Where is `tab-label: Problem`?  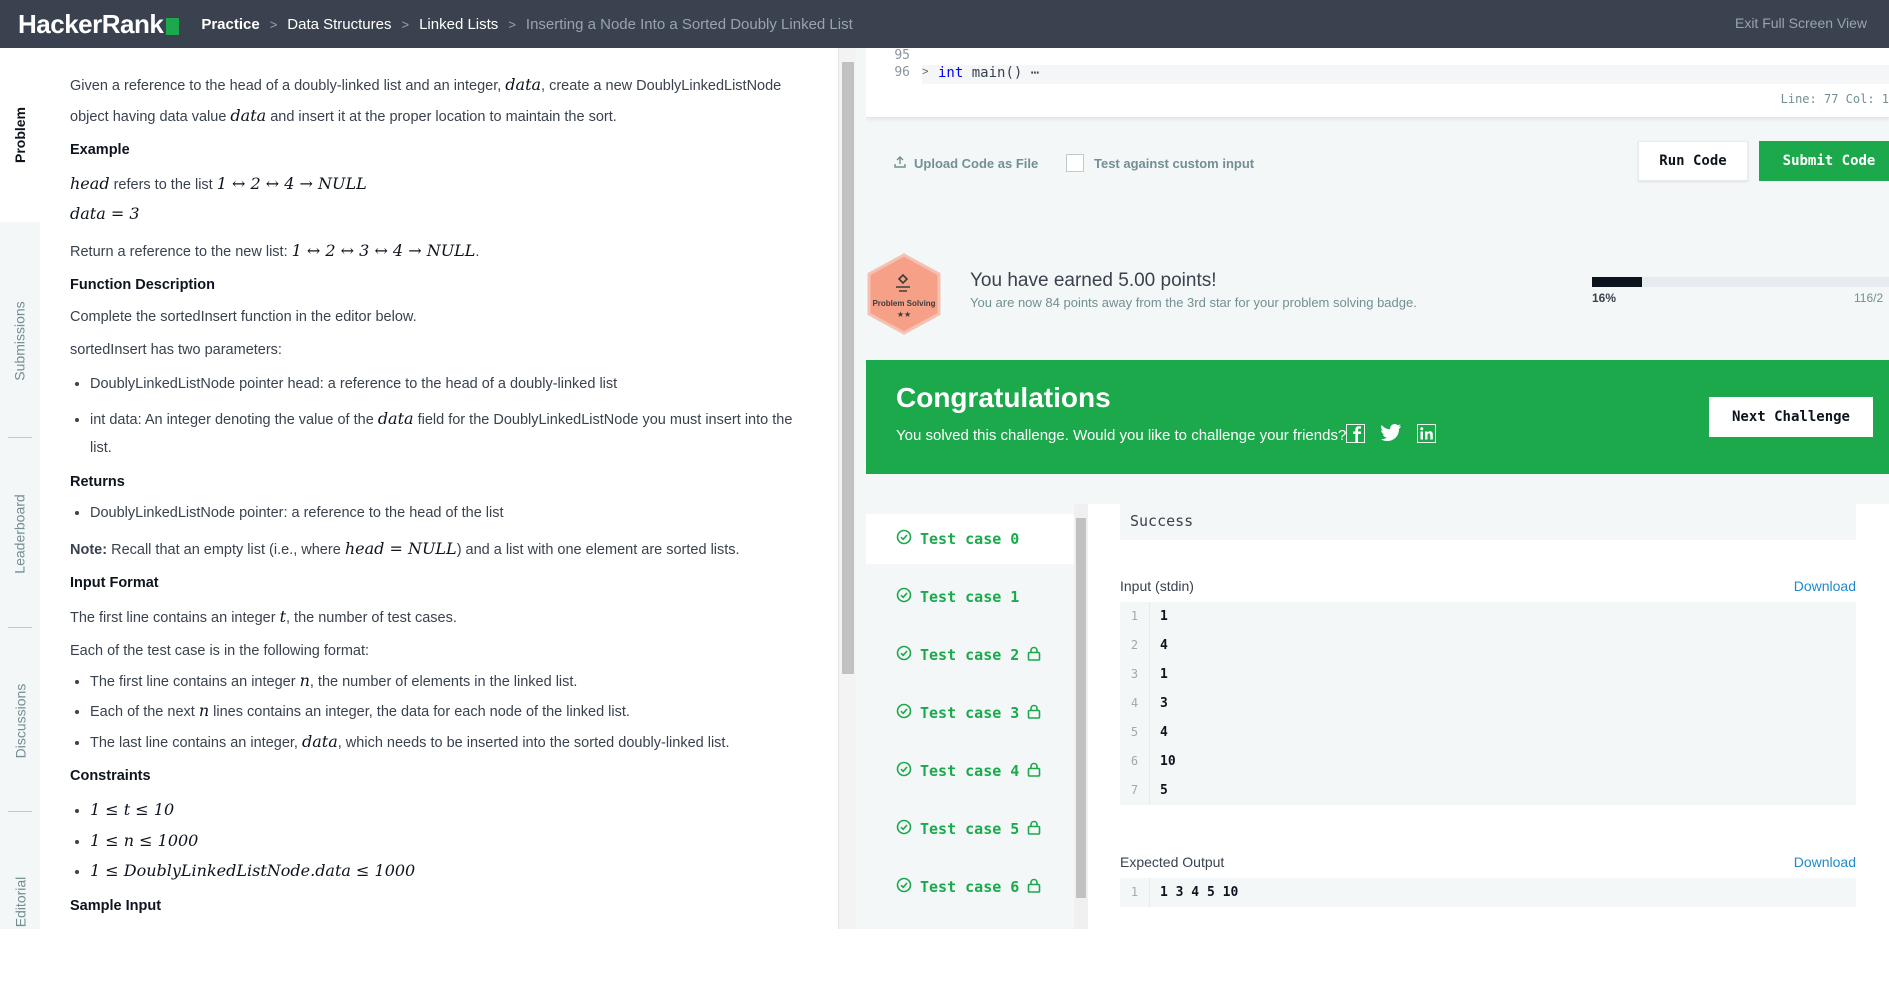
tab-label: Problem is located at coordinates (20, 135).